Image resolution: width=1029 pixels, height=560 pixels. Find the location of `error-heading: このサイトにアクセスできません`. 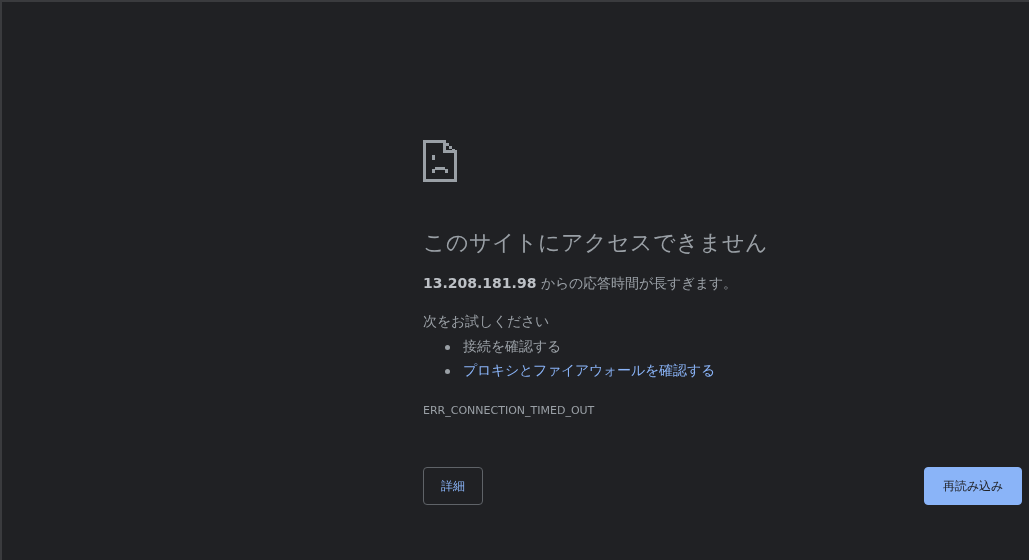

error-heading: このサイトにアクセスできません is located at coordinates (595, 243).